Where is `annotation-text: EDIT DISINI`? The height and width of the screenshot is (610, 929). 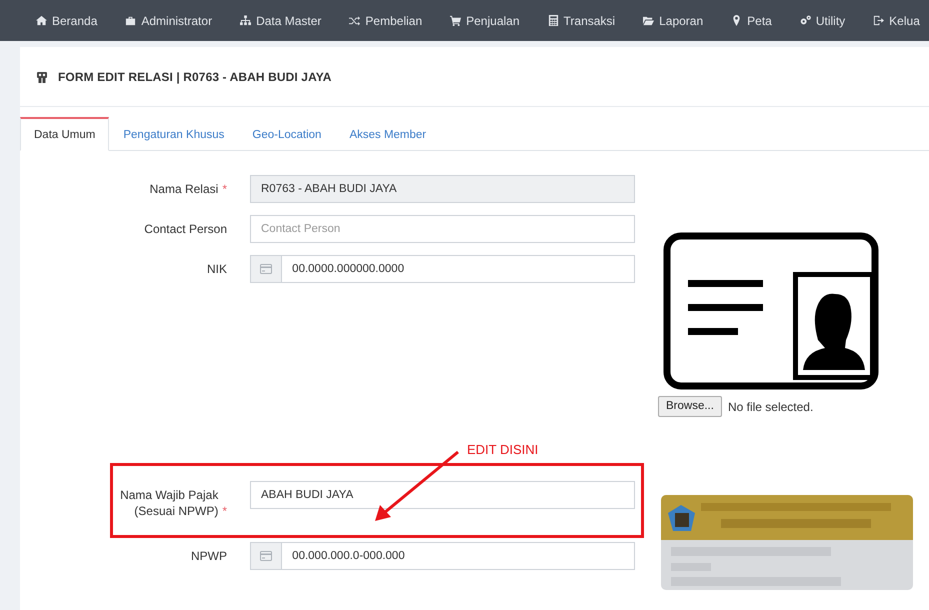 annotation-text: EDIT DISINI is located at coordinates (502, 450).